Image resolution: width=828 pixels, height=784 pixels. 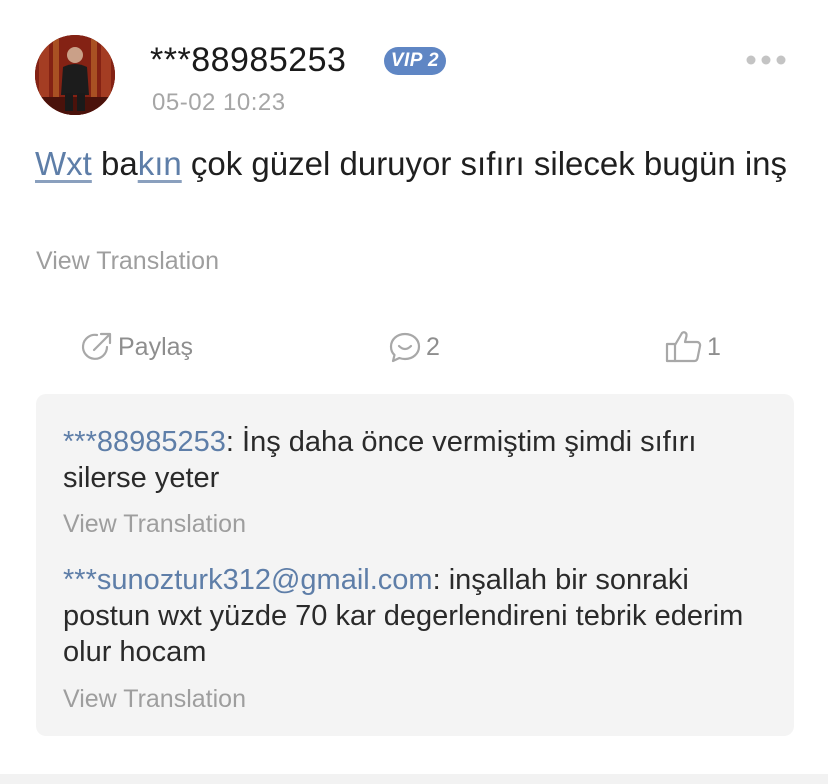 I want to click on post-text: ba, so click(x=114, y=163).